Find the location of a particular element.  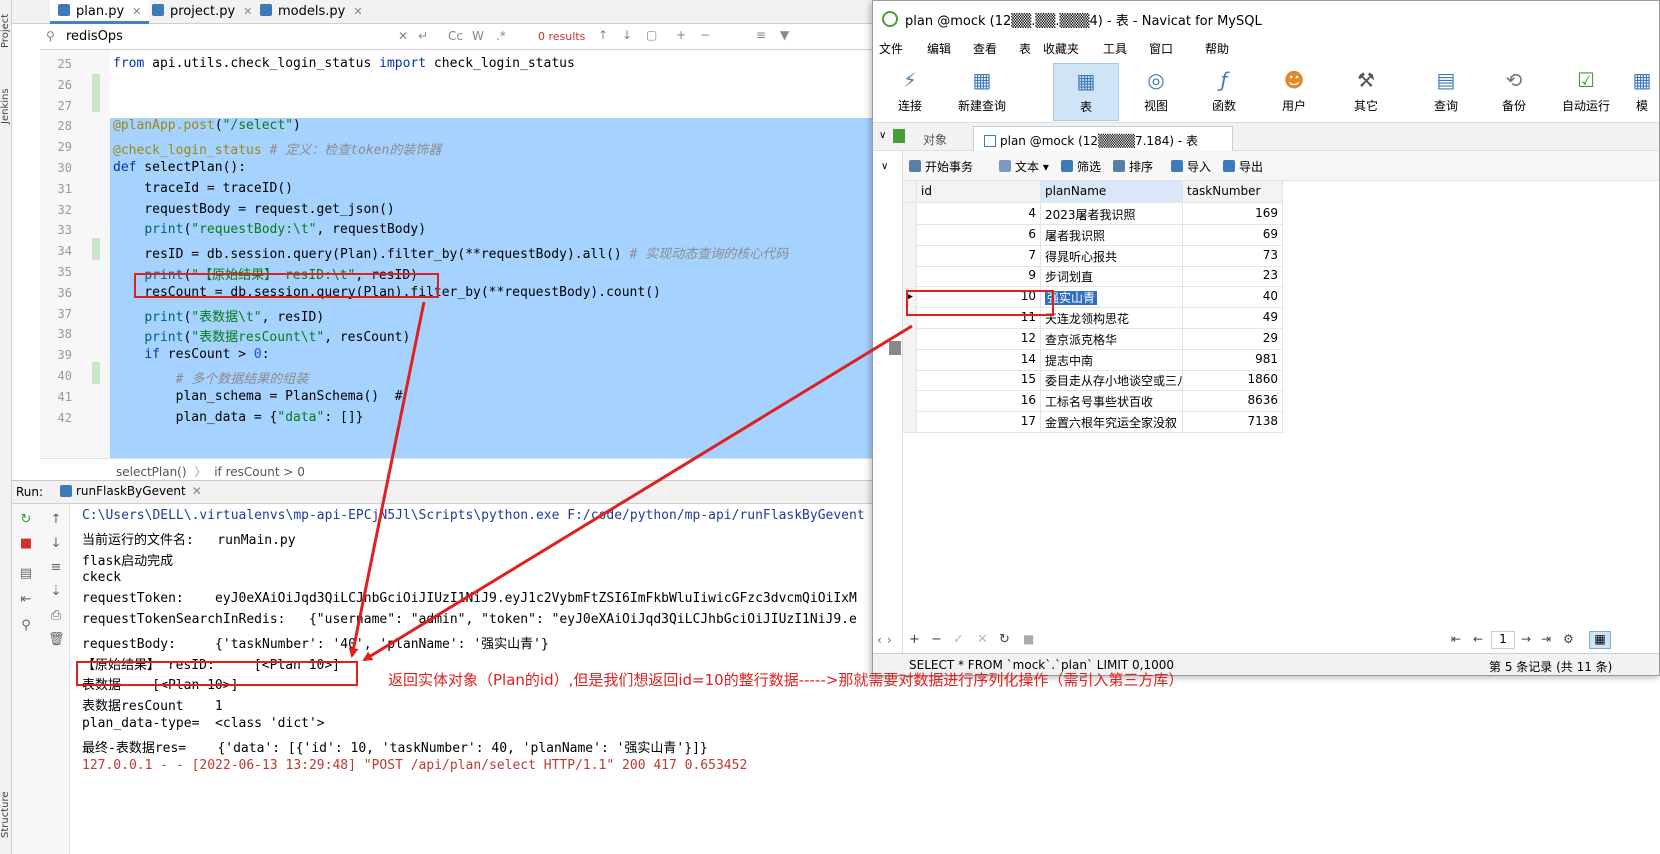

scroll-right-icon: › is located at coordinates (889, 640).